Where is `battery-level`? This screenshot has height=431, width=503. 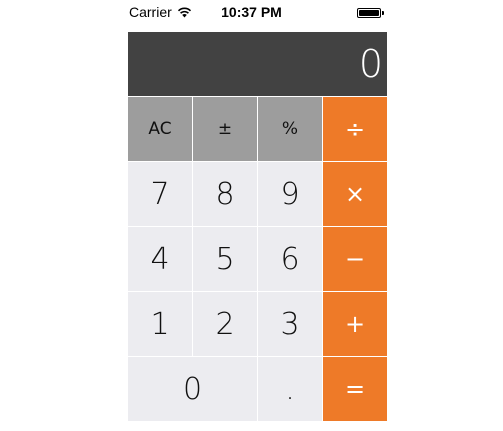
battery-level is located at coordinates (369, 13).